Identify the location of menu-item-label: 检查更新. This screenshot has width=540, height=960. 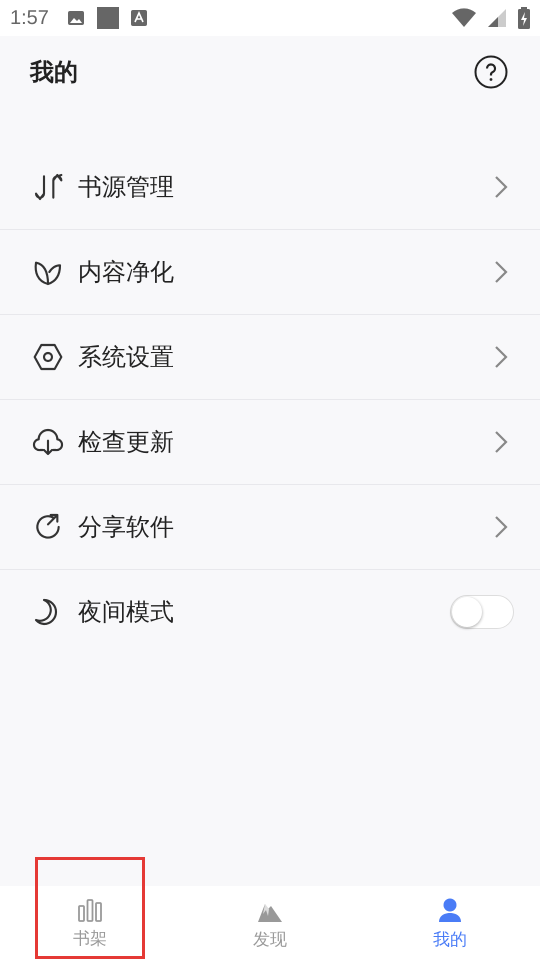
(278, 442).